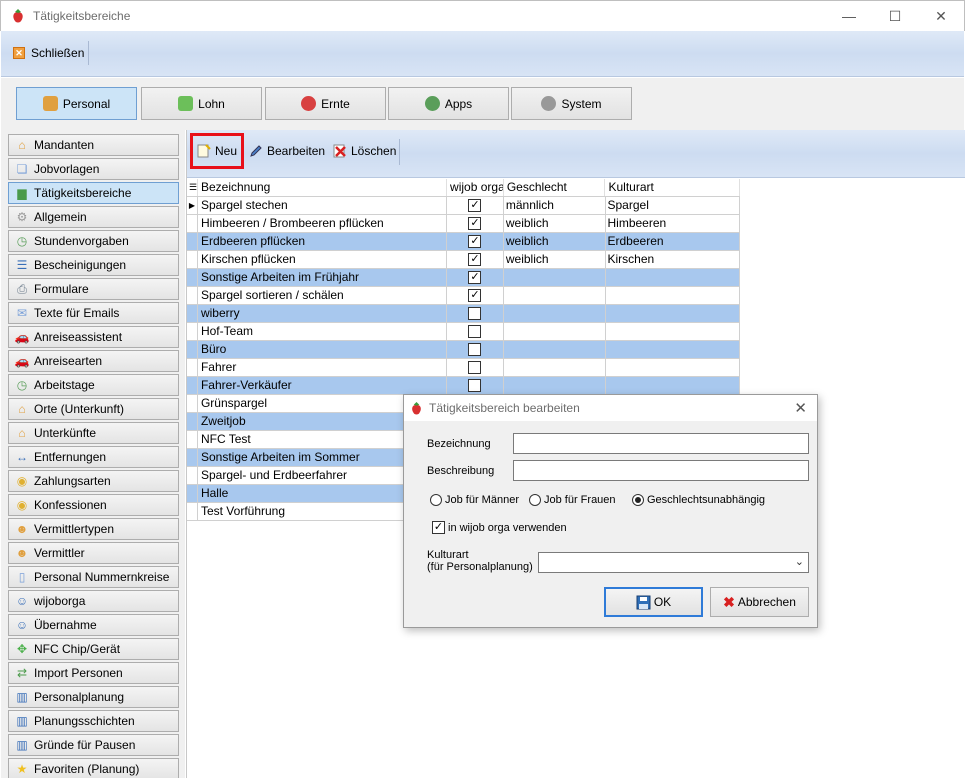 The height and width of the screenshot is (778, 965). I want to click on import-icon: ⇄, so click(22, 673).